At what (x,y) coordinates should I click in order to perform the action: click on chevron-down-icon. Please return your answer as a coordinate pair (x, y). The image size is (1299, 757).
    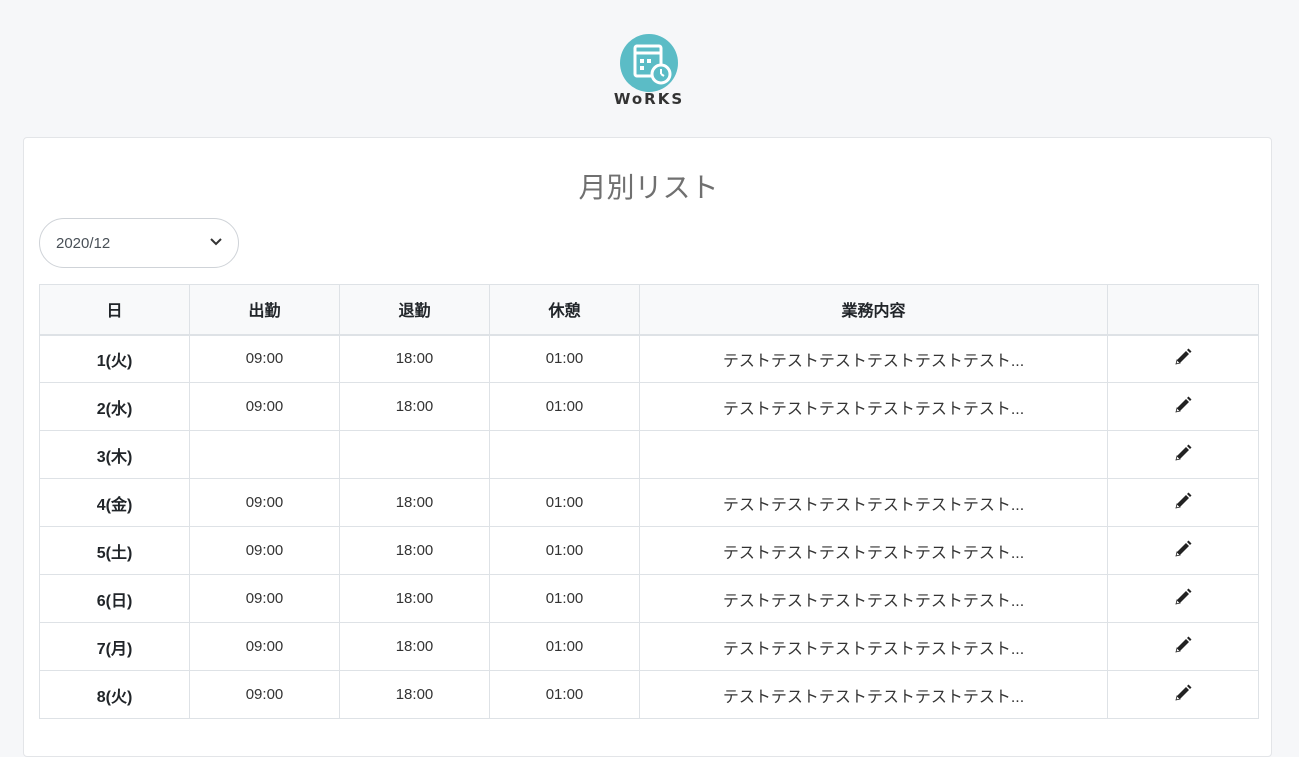
    Looking at the image, I should click on (216, 243).